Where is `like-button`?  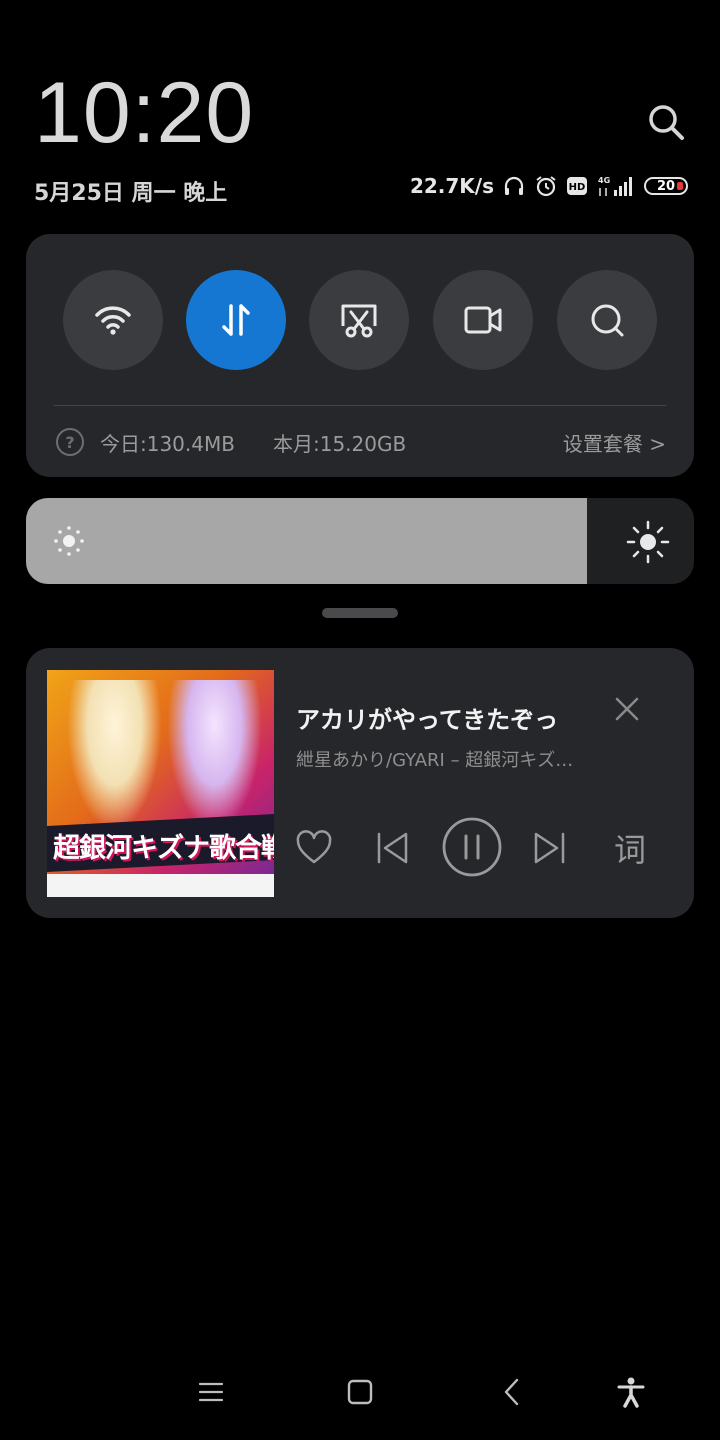
like-button is located at coordinates (314, 848).